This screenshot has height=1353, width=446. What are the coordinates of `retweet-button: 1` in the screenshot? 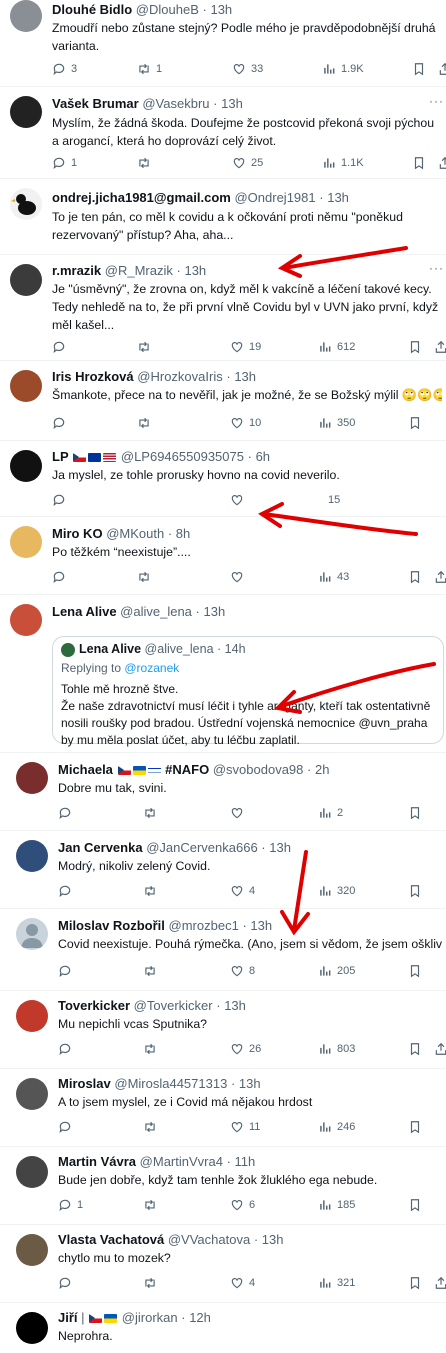 It's located at (149, 69).